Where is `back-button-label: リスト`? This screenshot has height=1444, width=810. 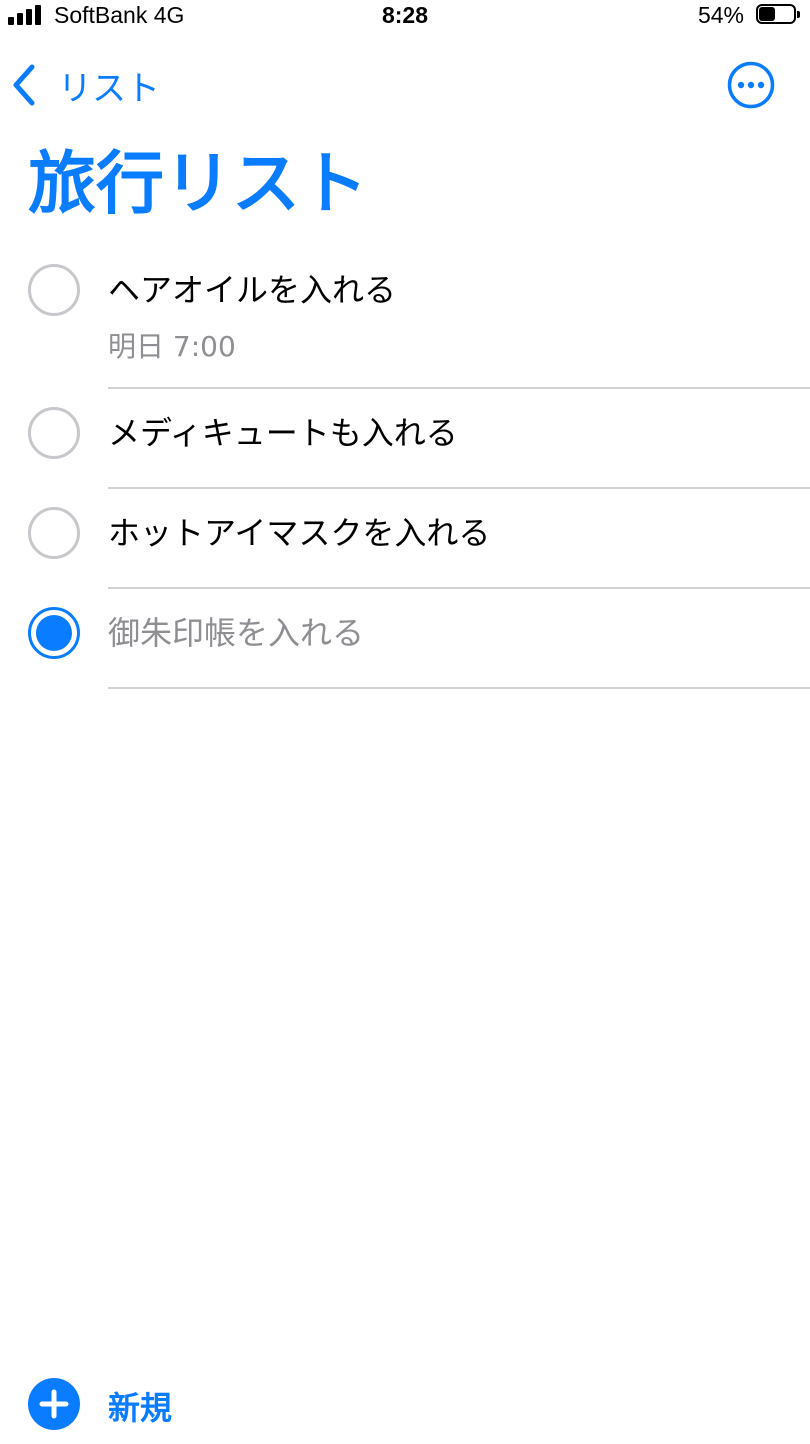 back-button-label: リスト is located at coordinates (109, 88).